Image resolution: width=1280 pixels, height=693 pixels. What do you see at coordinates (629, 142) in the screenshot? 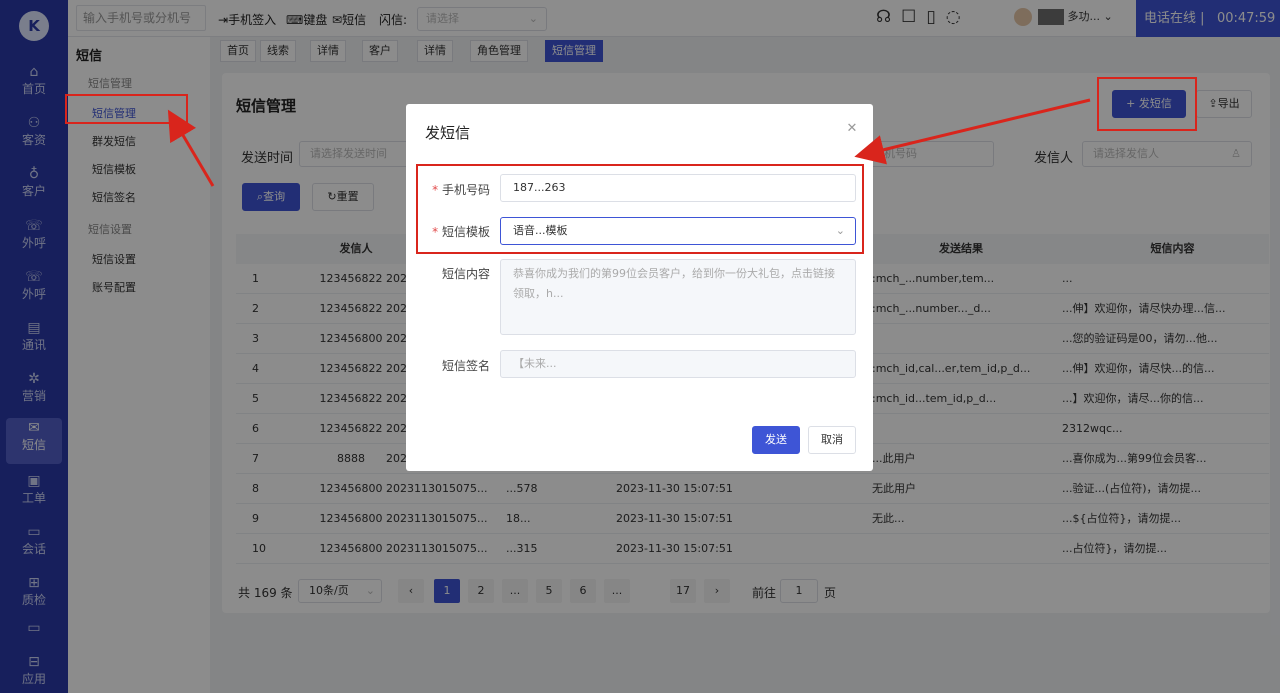
I see `annotation-arrows` at bounding box center [629, 142].